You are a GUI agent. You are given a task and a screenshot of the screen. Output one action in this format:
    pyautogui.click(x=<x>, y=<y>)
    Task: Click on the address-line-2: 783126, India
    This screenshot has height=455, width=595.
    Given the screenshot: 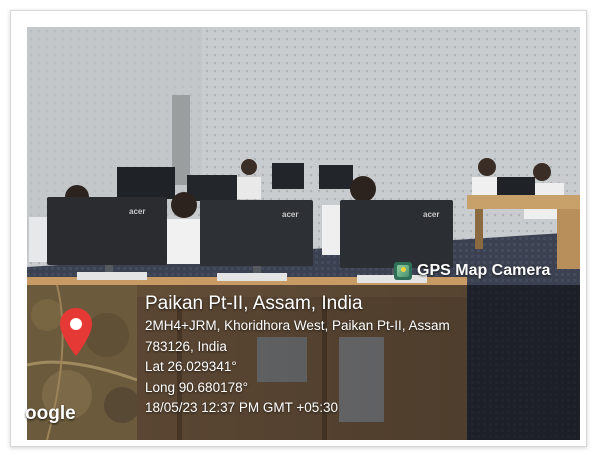 What is the action you would take?
    pyautogui.click(x=186, y=346)
    